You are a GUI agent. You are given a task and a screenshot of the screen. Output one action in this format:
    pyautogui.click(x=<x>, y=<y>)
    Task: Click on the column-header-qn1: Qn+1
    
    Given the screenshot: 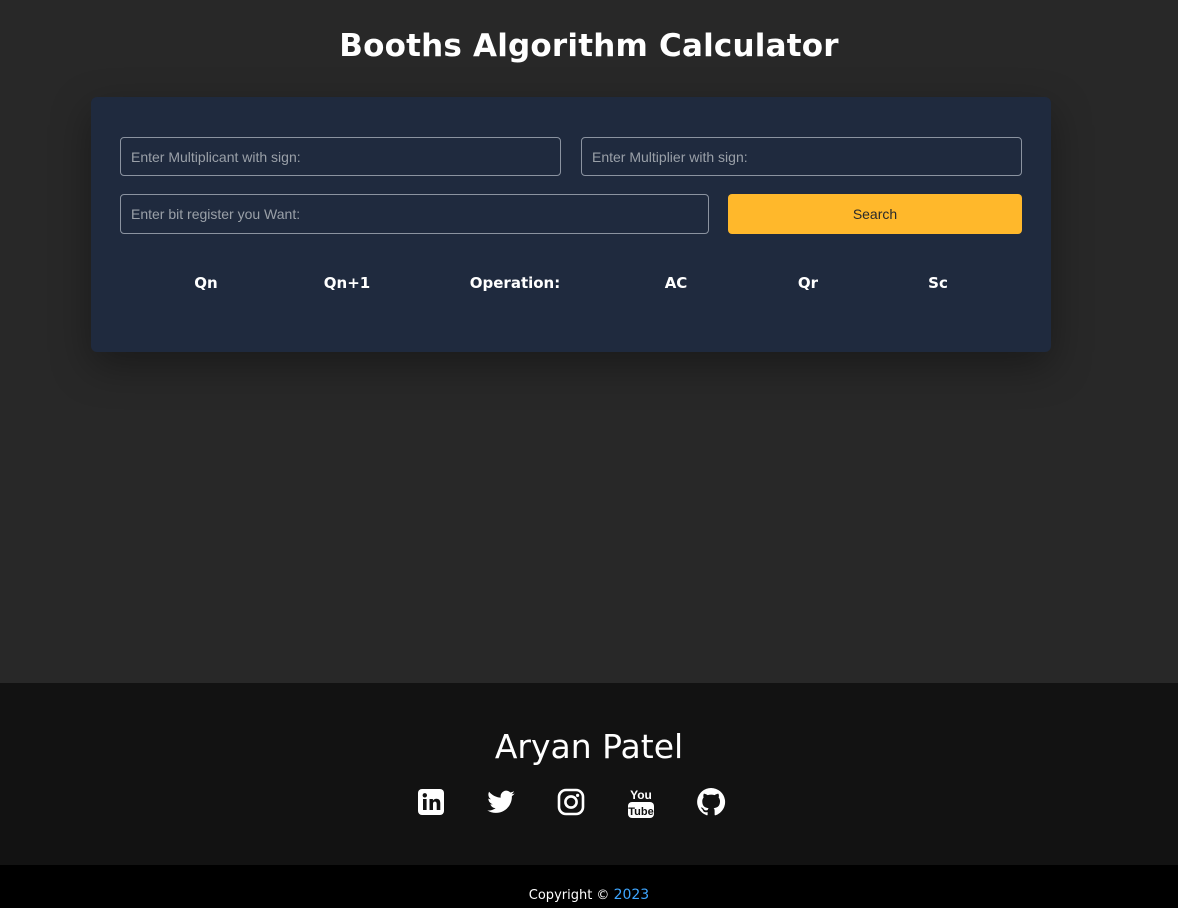 What is the action you would take?
    pyautogui.click(x=347, y=283)
    